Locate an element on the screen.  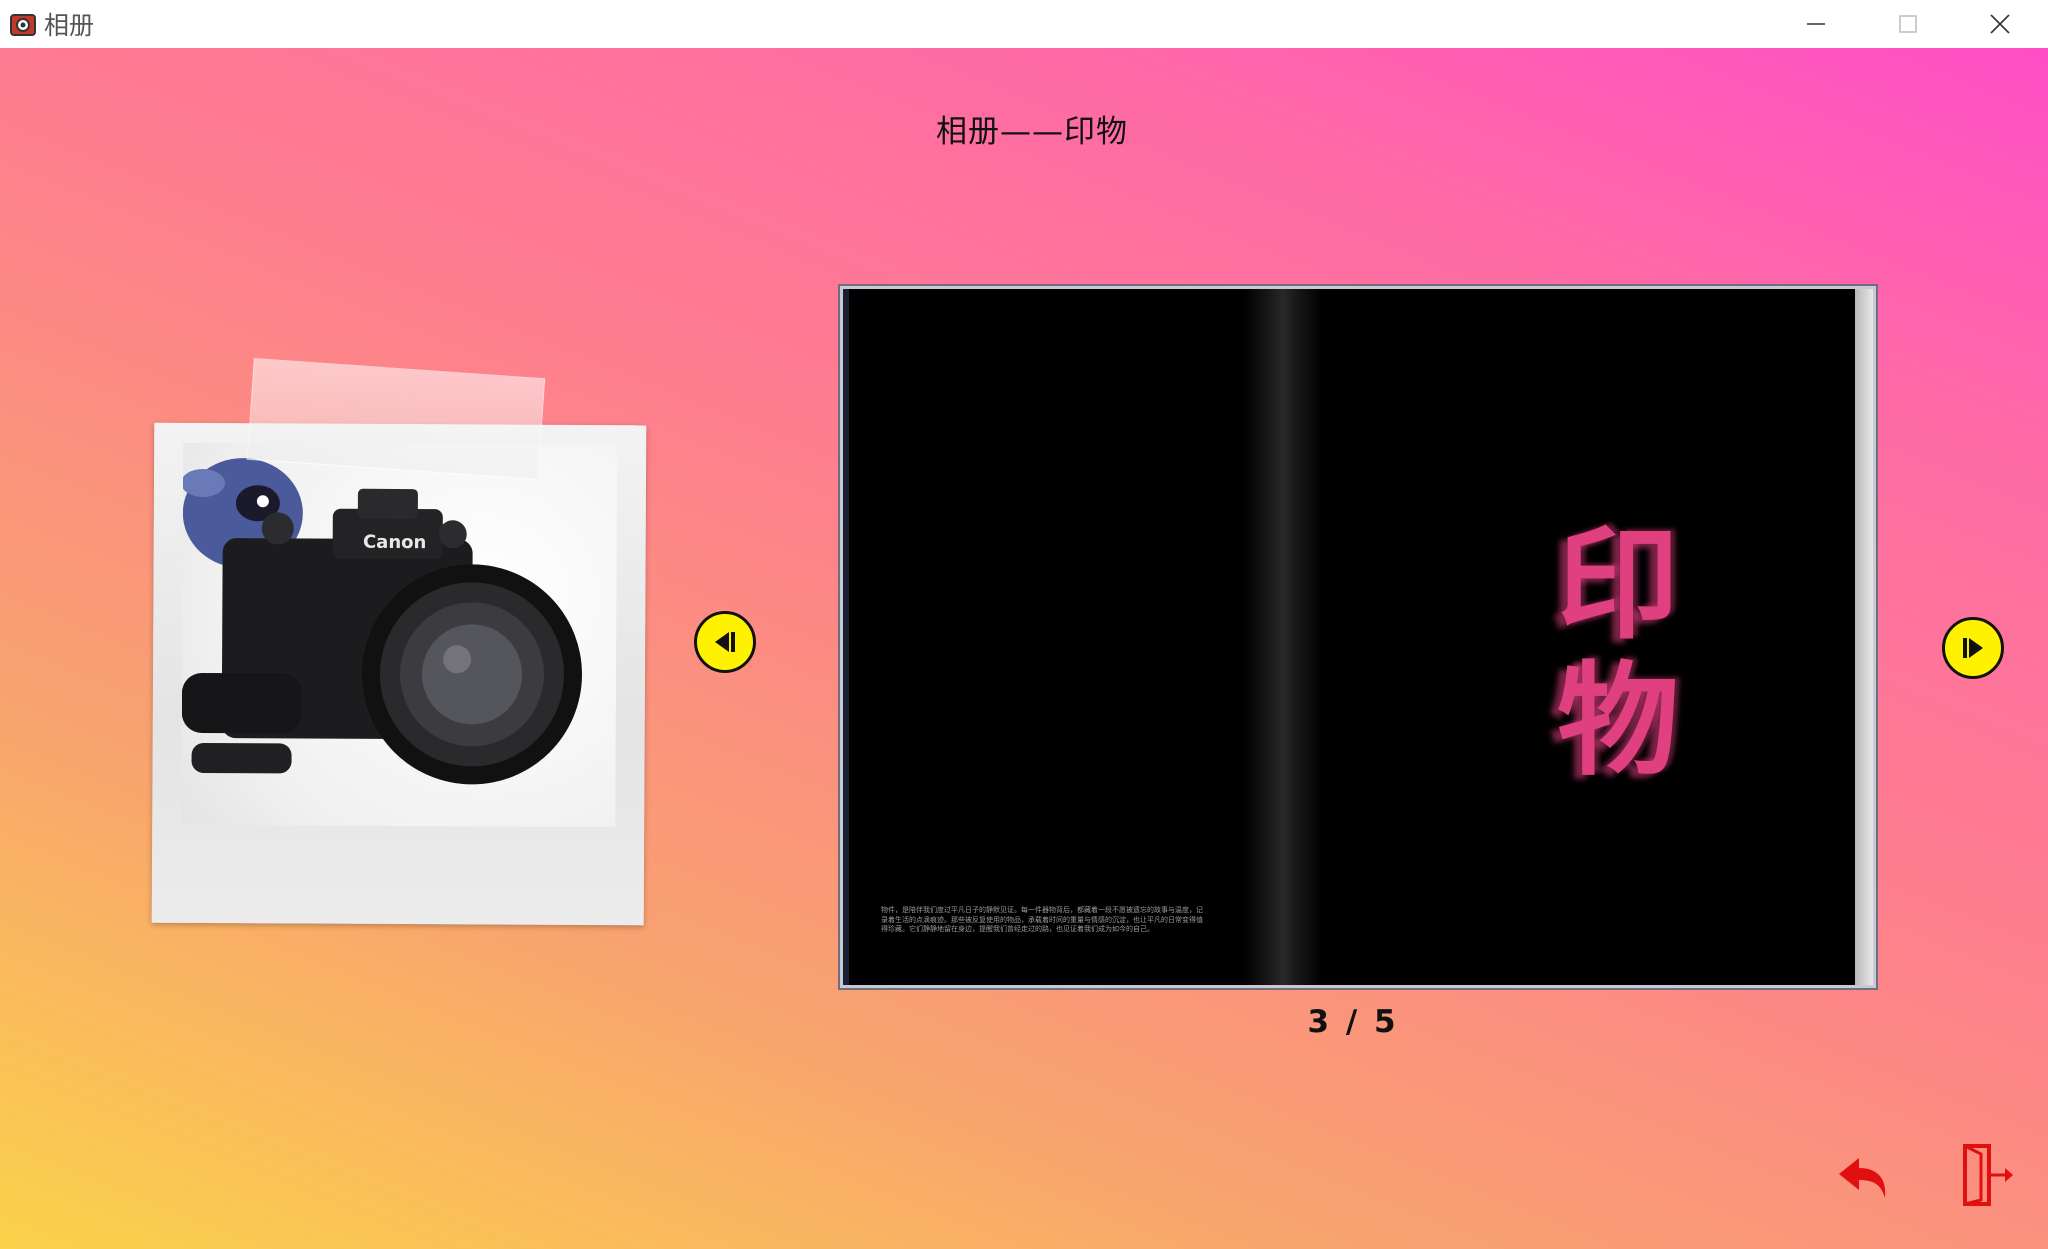
page-counter: 3 / 5 is located at coordinates (1353, 1022).